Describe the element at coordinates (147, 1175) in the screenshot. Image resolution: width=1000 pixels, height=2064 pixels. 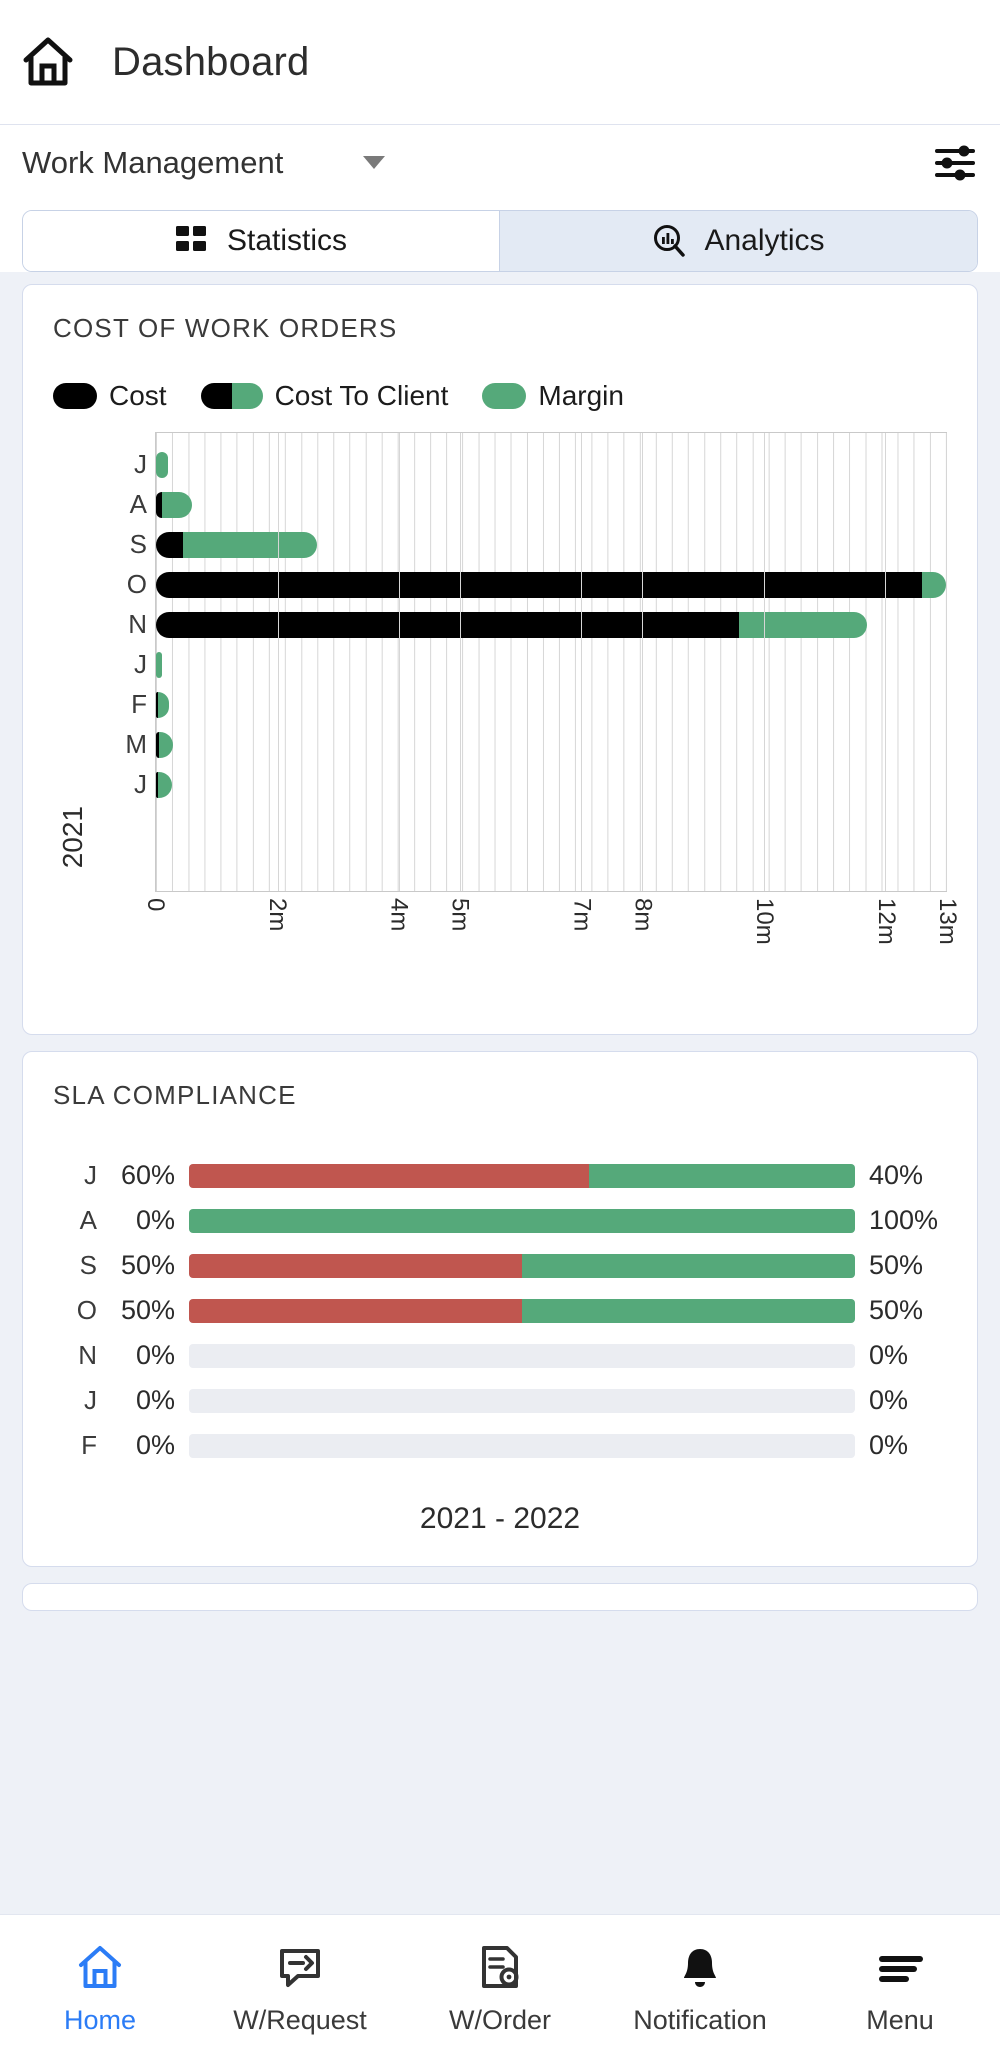
I see `sla-left-percent: 60%` at that location.